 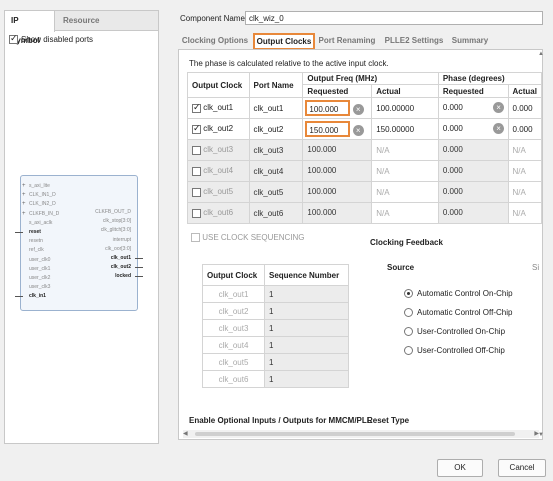 What do you see at coordinates (328, 129) in the screenshot?
I see `freq-requested-input: 150.000` at bounding box center [328, 129].